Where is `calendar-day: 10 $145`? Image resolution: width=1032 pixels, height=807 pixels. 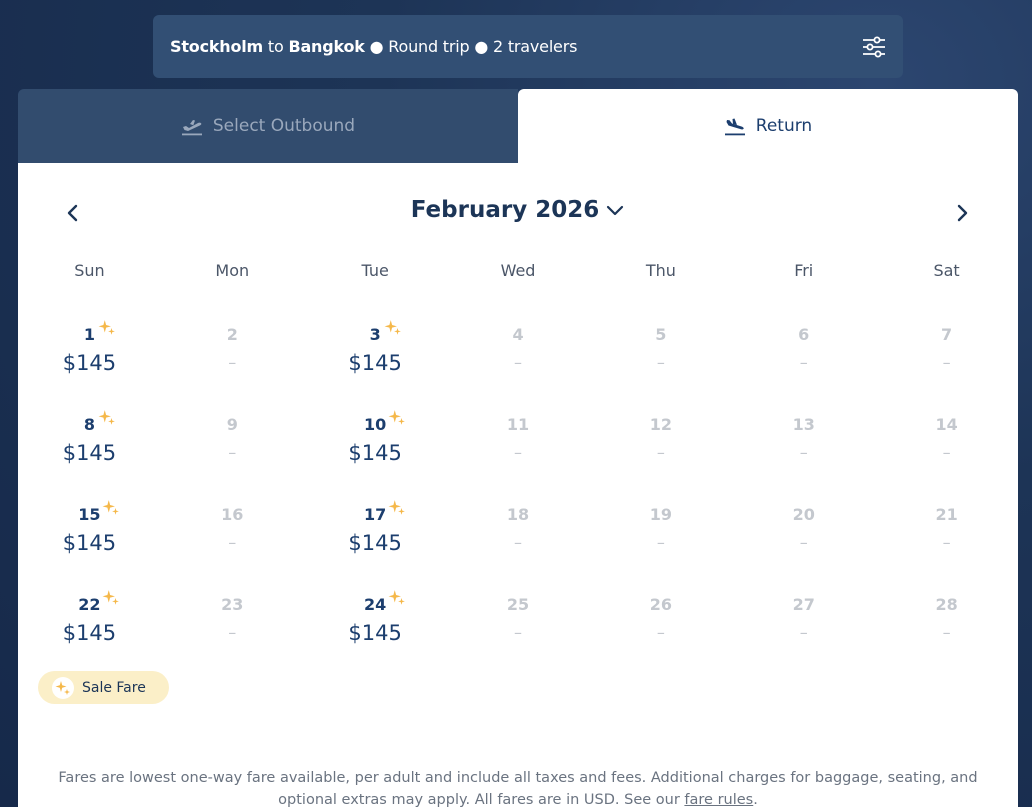
calendar-day: 10 $145 is located at coordinates (375, 426).